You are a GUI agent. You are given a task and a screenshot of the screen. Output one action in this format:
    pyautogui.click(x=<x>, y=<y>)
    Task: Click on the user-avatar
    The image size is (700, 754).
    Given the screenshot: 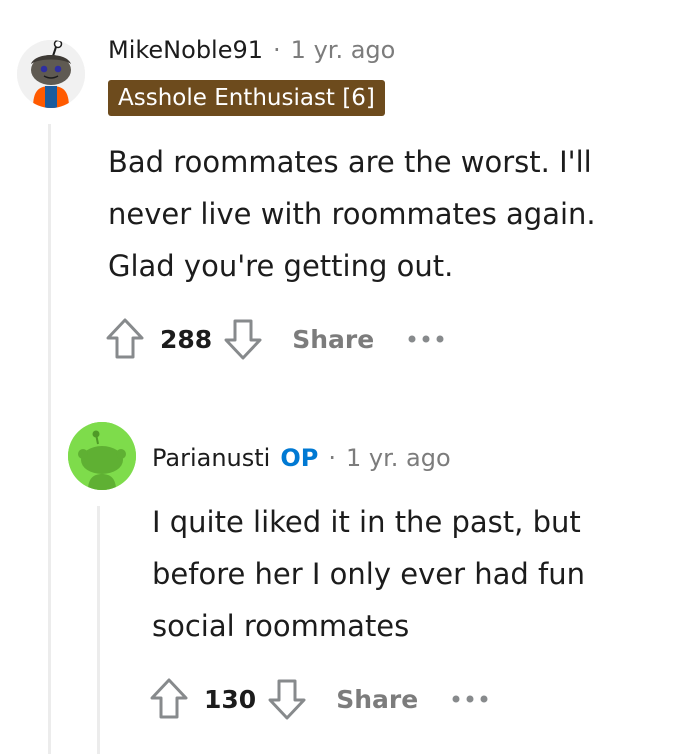 What is the action you would take?
    pyautogui.click(x=51, y=74)
    